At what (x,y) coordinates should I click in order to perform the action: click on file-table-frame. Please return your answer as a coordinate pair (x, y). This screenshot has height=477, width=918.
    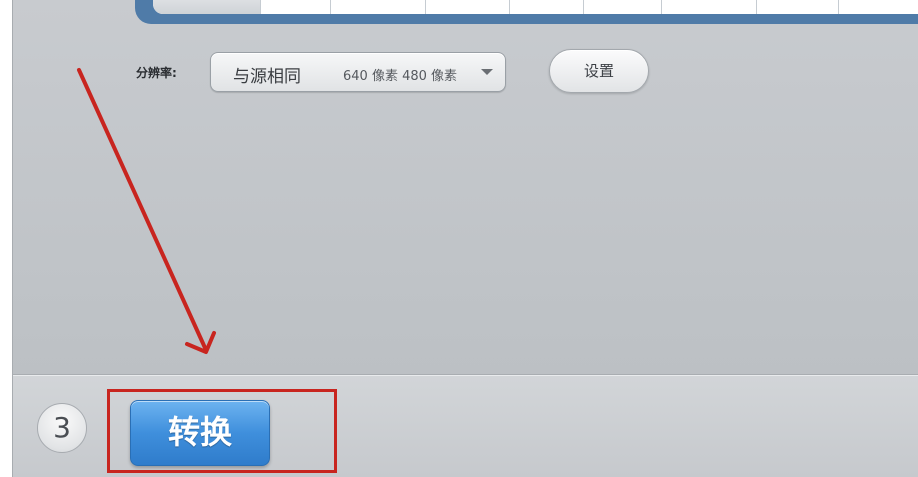
    Looking at the image, I should click on (526, 12).